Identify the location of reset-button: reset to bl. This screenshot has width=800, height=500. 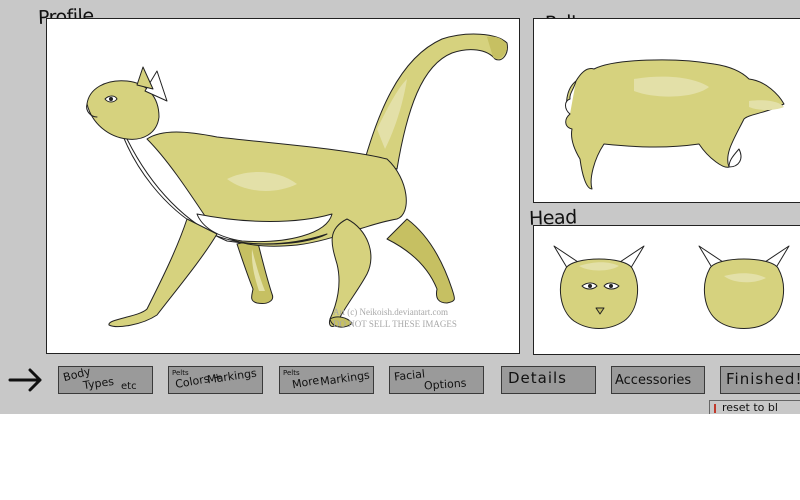
(754, 407).